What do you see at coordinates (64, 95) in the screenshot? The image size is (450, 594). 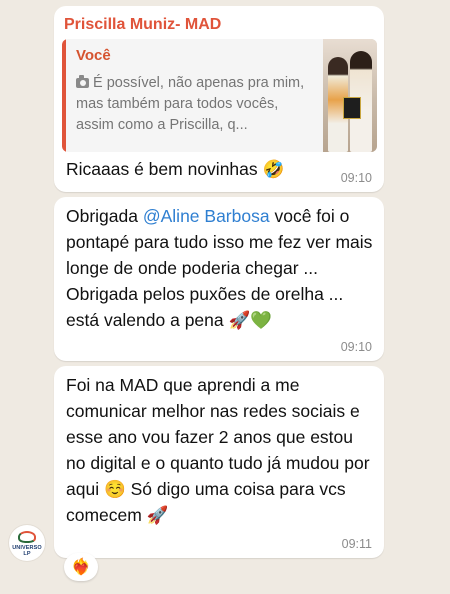 I see `quote-accent-bar` at bounding box center [64, 95].